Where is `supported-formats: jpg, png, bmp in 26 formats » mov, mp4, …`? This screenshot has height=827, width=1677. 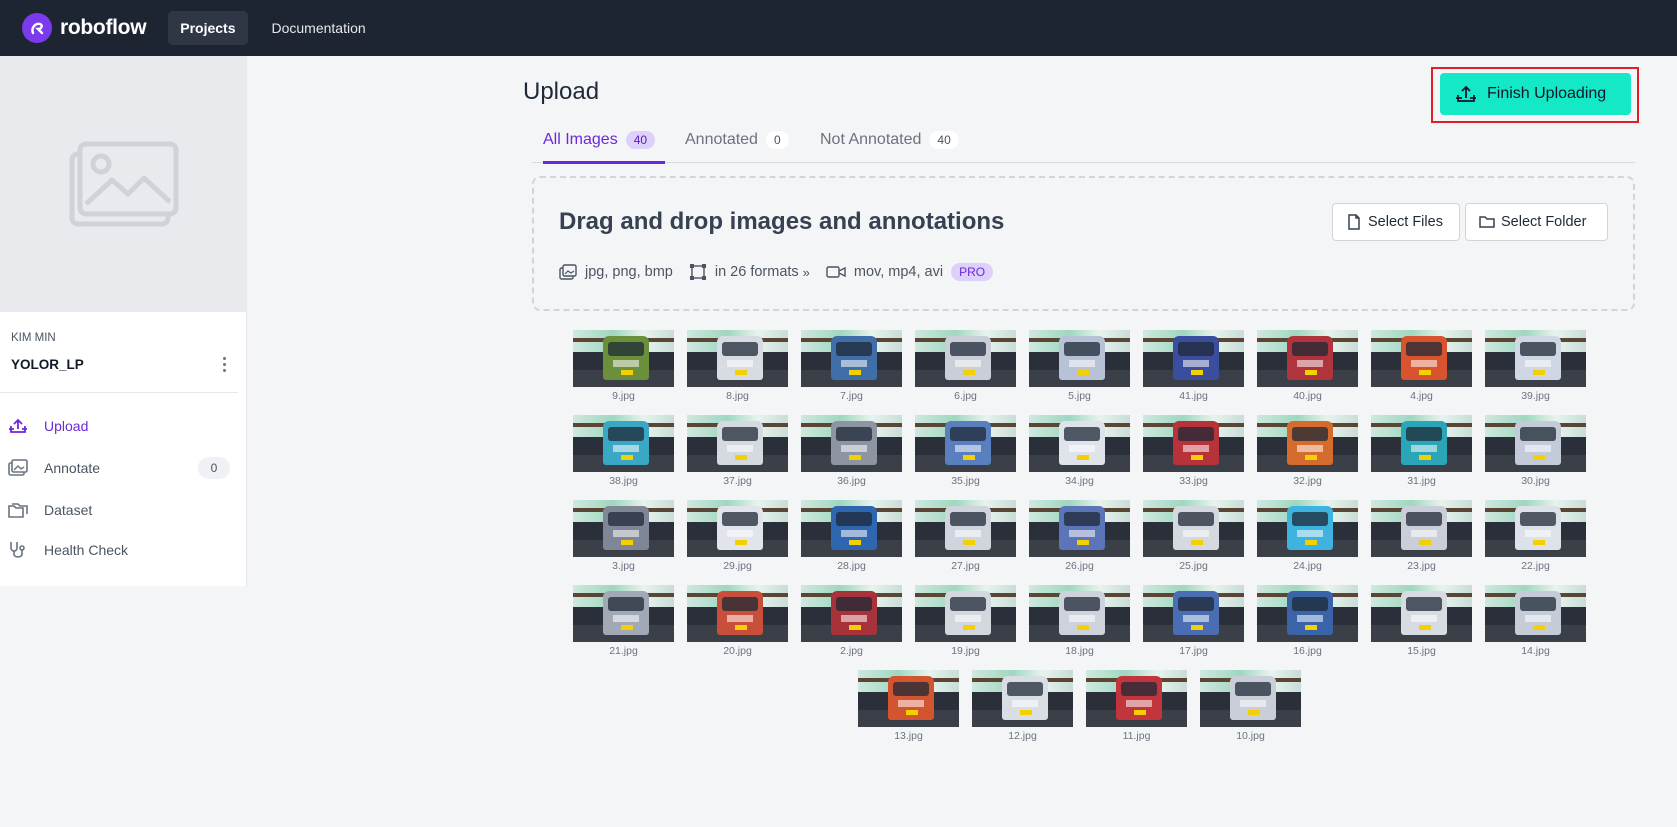
supported-formats: jpg, png, bmp in 26 formats » mov, mp4, … is located at coordinates (776, 272).